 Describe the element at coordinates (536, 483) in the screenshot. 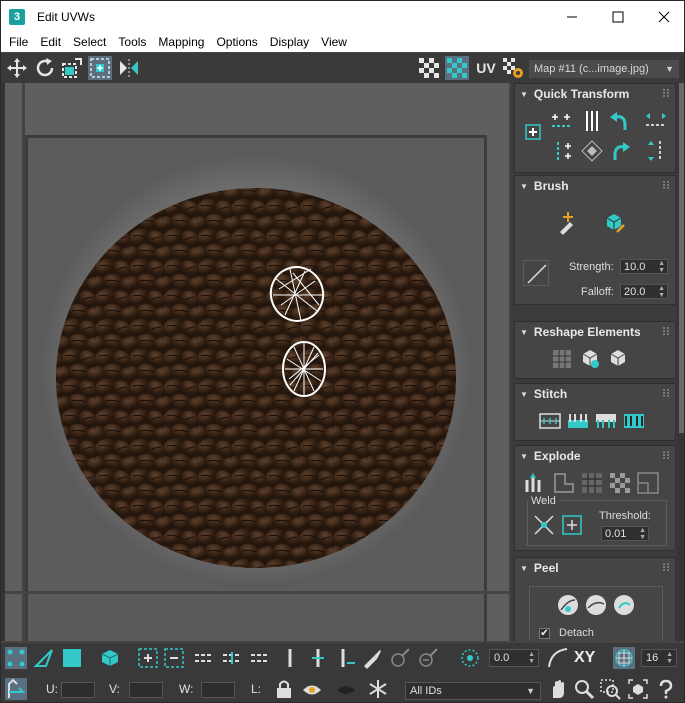

I see `explode-to-elements-button` at that location.